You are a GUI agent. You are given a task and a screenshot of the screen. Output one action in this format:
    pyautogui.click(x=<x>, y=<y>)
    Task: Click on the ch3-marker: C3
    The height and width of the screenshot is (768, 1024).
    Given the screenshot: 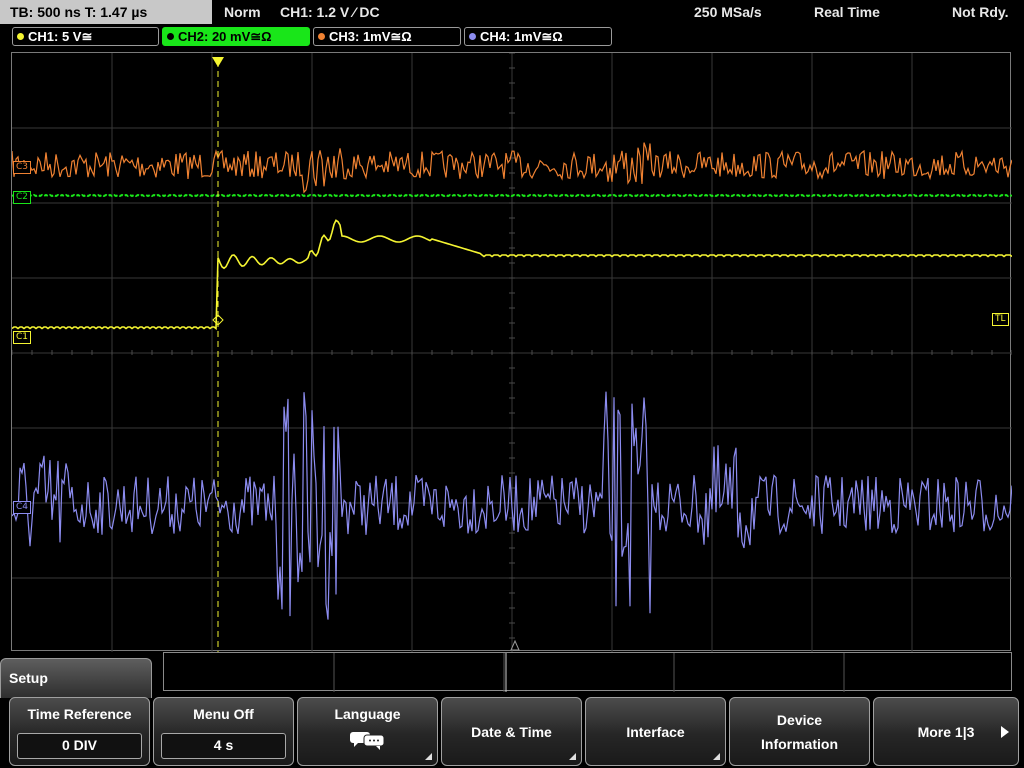 What is the action you would take?
    pyautogui.click(x=22, y=167)
    